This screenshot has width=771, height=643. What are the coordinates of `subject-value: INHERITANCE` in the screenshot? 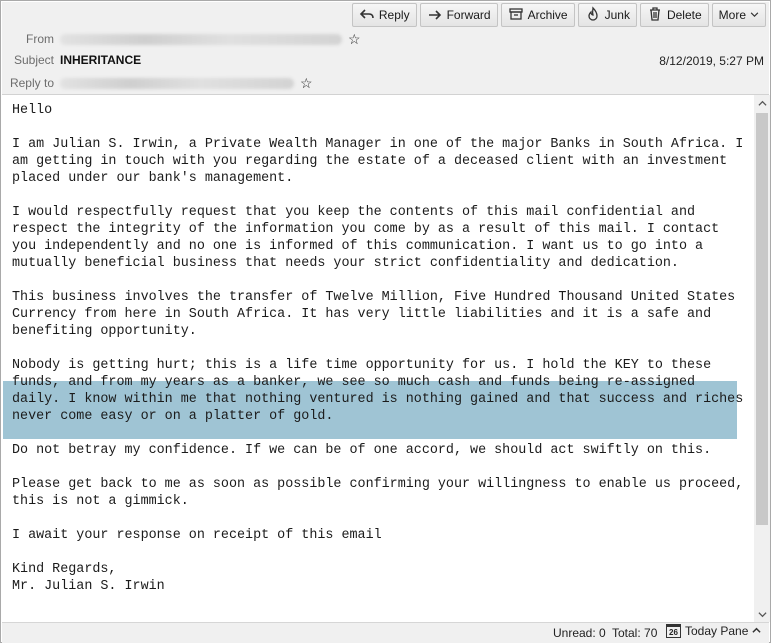 It's located at (101, 60).